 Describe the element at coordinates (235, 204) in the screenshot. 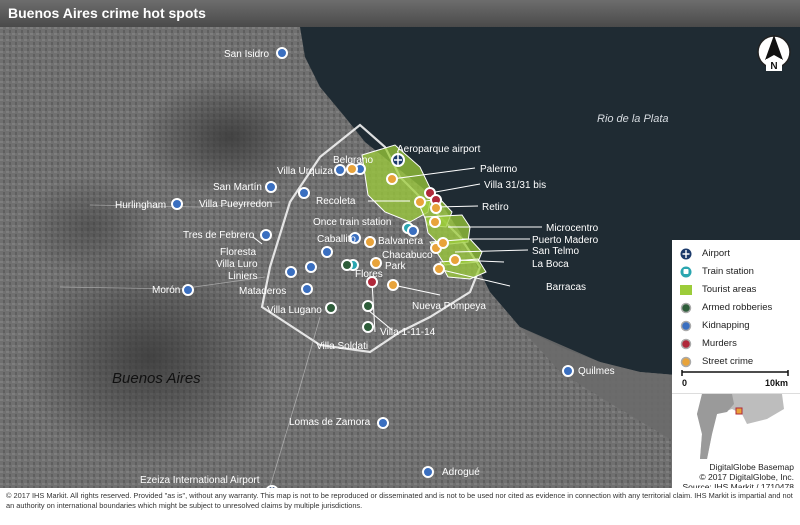

I see `label-villa-pueyrredon: Villa Pueyrredon` at that location.